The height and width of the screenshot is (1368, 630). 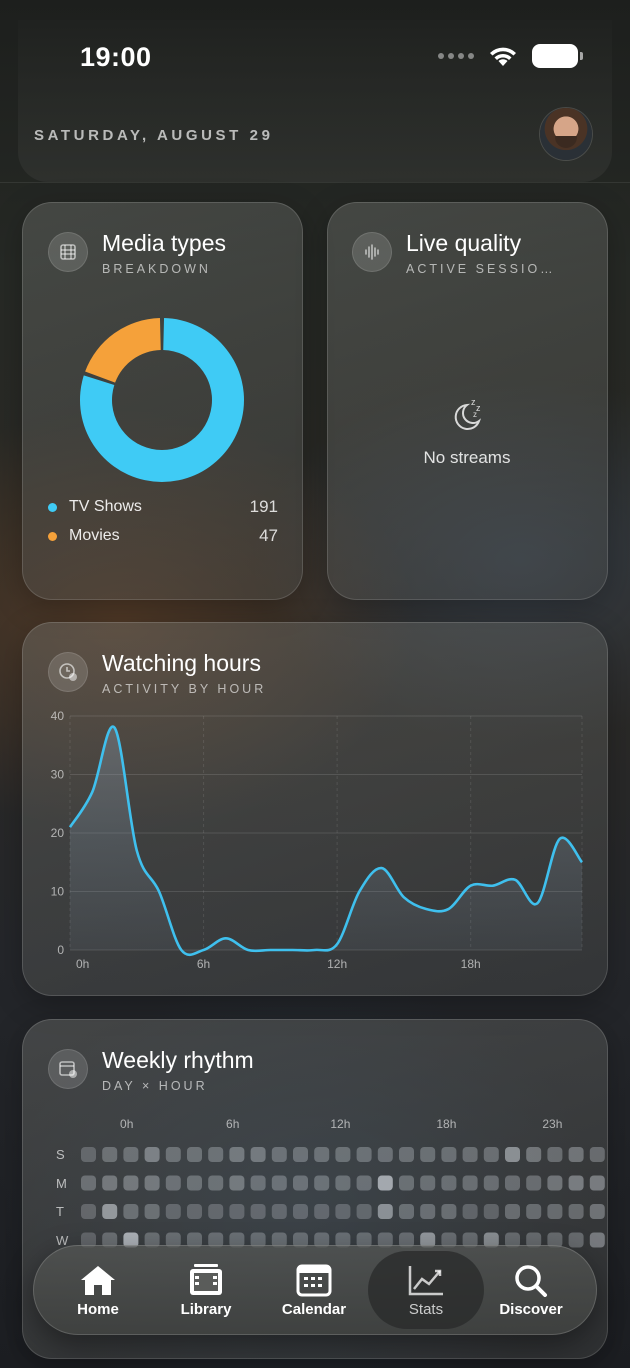 What do you see at coordinates (531, 1280) in the screenshot?
I see `magnifier-icon` at bounding box center [531, 1280].